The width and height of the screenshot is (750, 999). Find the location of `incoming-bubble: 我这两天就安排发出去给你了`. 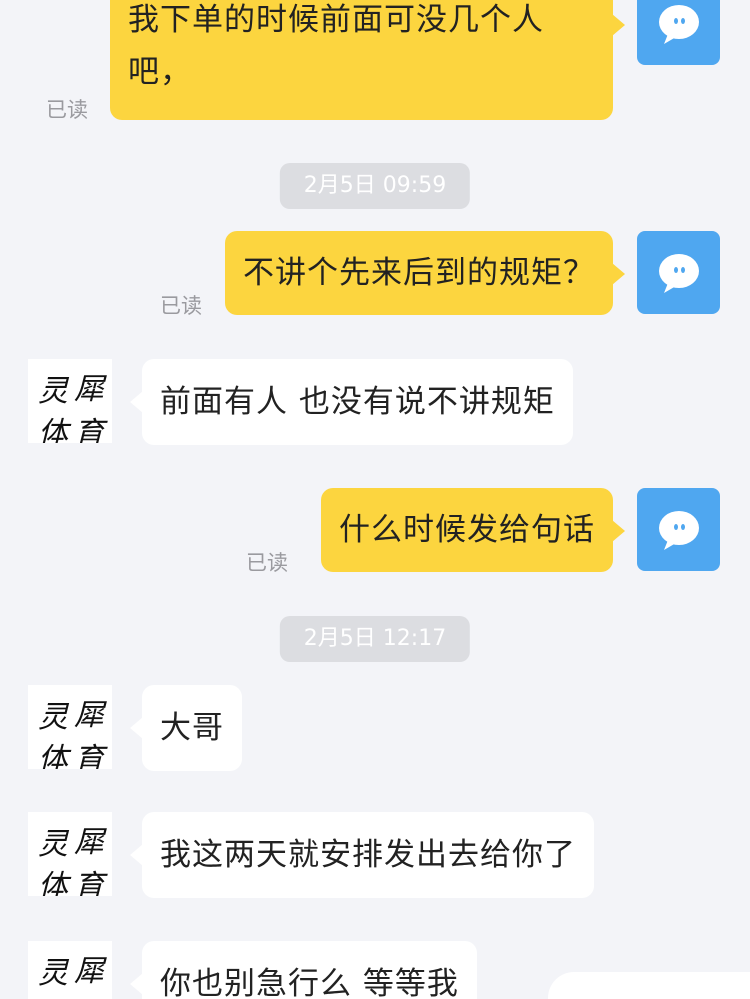

incoming-bubble: 我这两天就安排发出去给你了 is located at coordinates (362, 855).